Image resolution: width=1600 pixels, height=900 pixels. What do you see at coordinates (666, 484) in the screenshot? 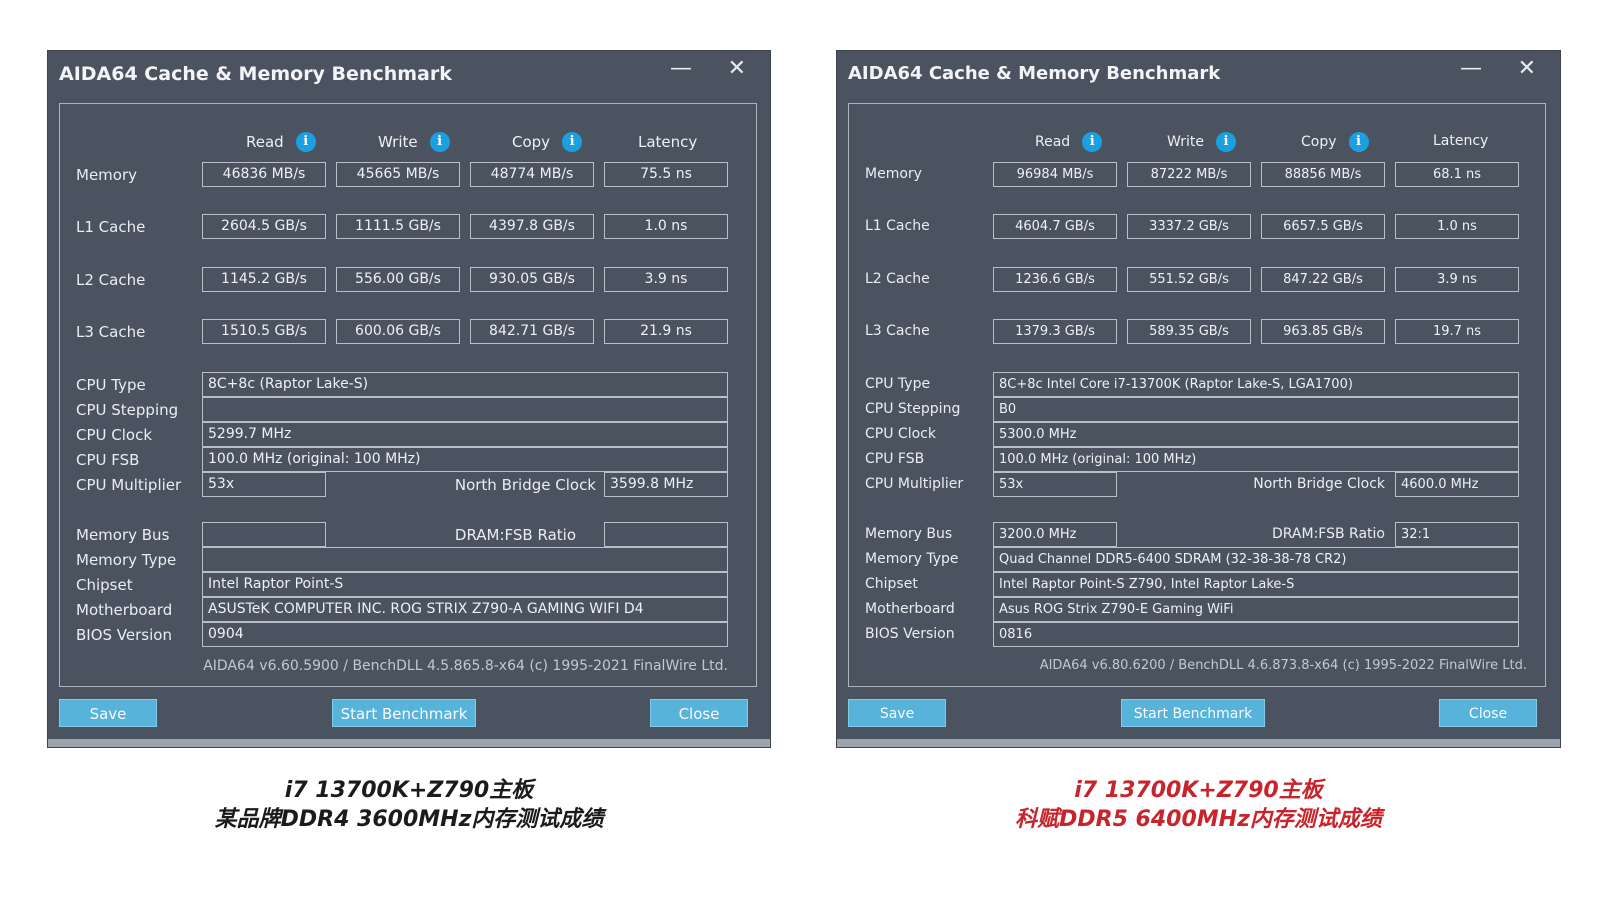
I see `nb-clock-field: 3599.8 MHz` at bounding box center [666, 484].